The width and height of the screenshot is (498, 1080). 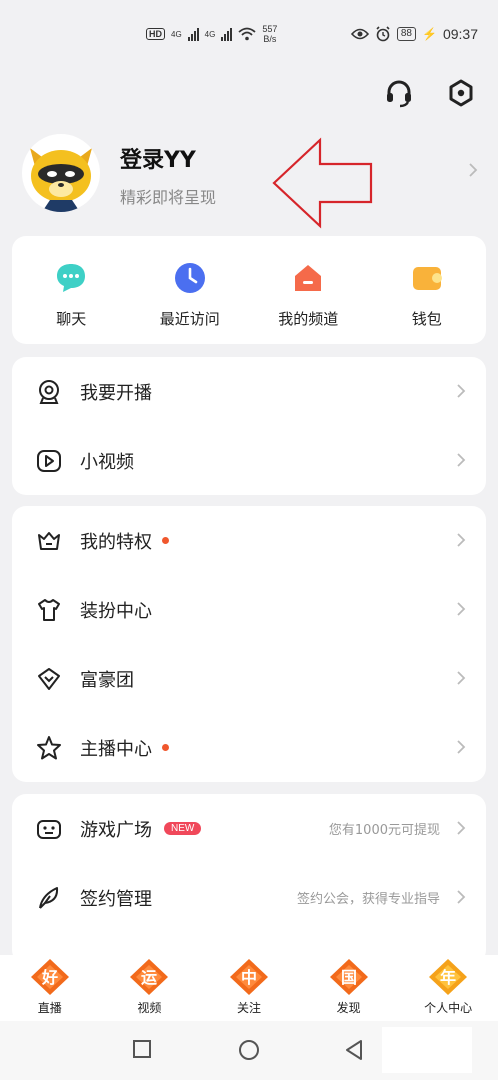 What do you see at coordinates (155, 34) in the screenshot?
I see `hd-indicator: HD` at bounding box center [155, 34].